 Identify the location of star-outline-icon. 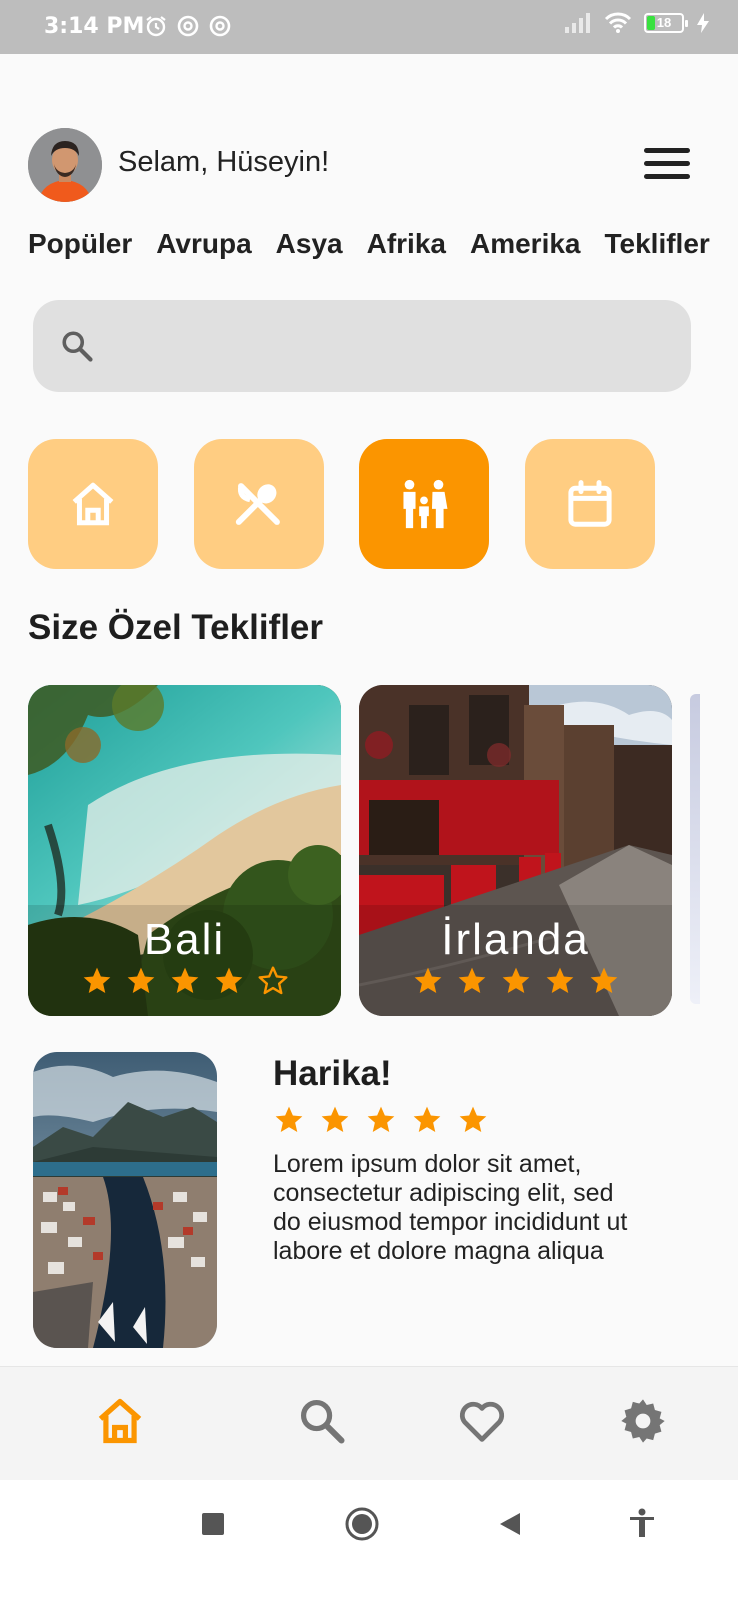
(272, 980).